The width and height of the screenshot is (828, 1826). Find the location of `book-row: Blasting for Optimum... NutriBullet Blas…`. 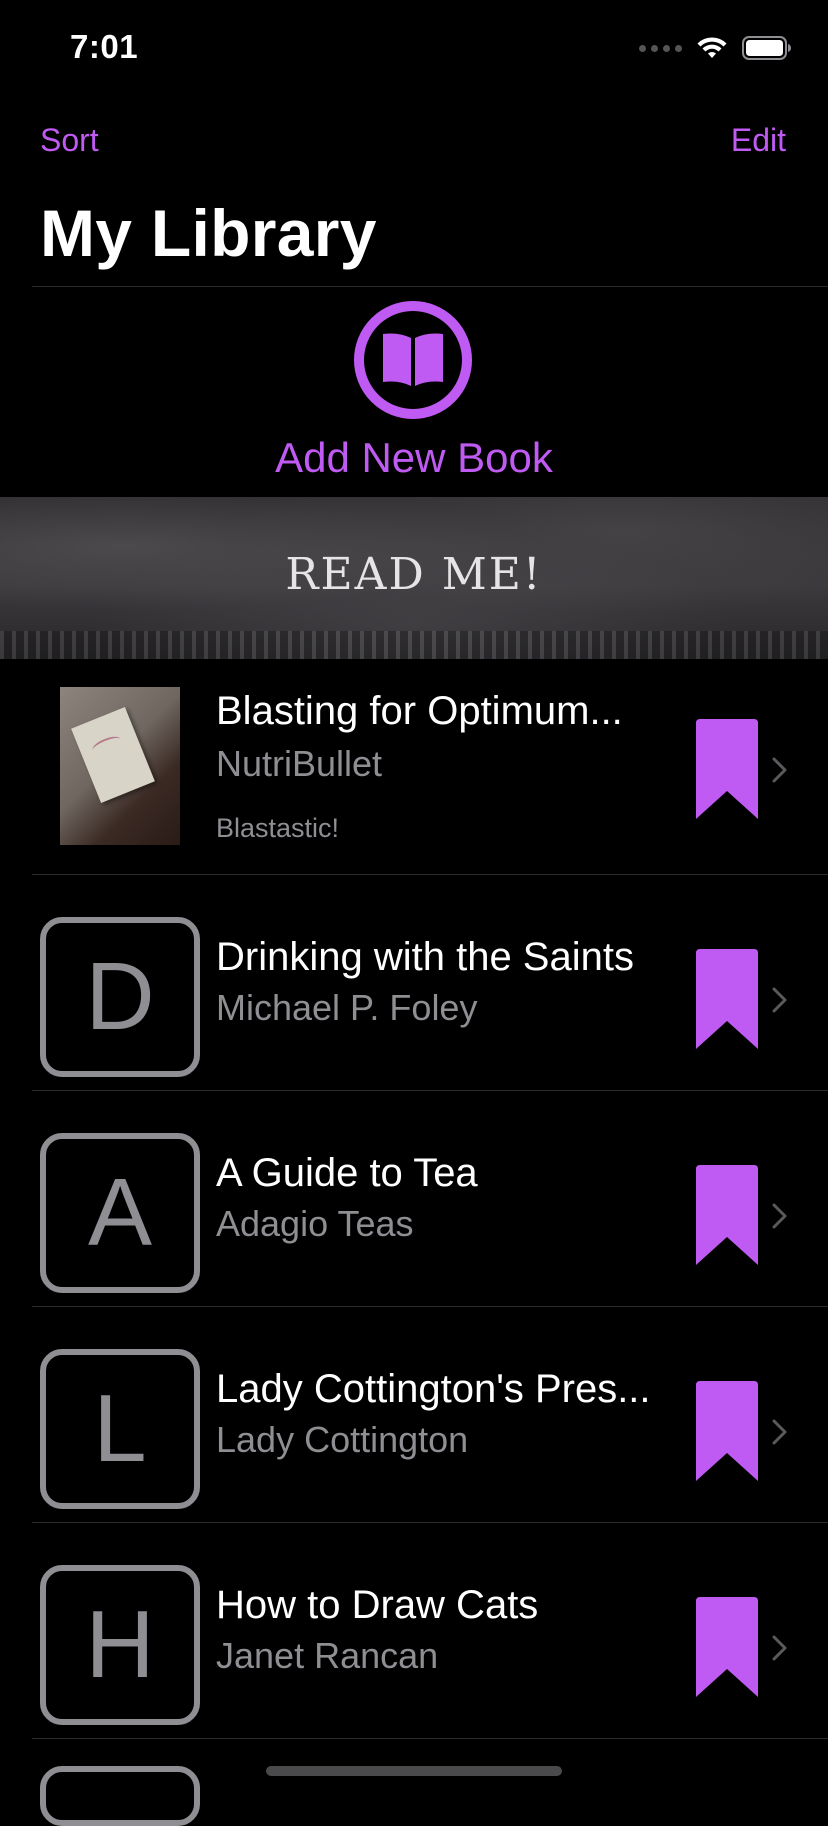

book-row: Blasting for Optimum... NutriBullet Blas… is located at coordinates (414, 767).